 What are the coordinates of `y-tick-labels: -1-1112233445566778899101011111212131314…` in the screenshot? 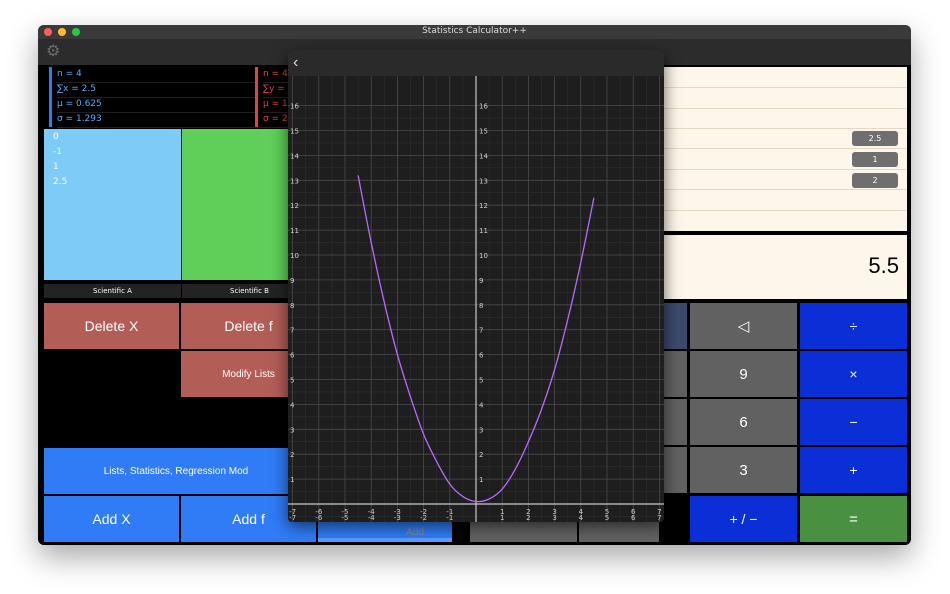 It's located at (389, 294).